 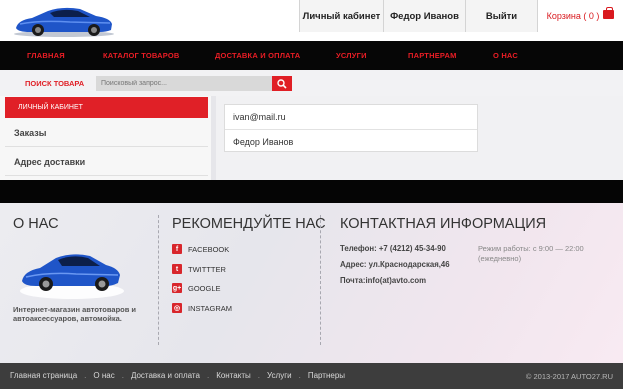 I want to click on profile-info-box: ivan@mail.ru Федор Иванов, so click(x=351, y=128).